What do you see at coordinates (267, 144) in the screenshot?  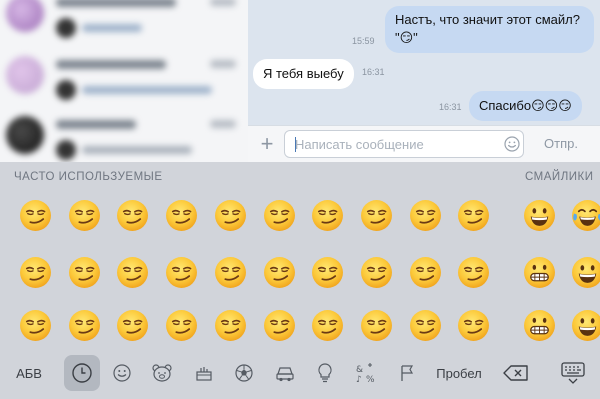 I see `attach-plus-icon: +` at bounding box center [267, 144].